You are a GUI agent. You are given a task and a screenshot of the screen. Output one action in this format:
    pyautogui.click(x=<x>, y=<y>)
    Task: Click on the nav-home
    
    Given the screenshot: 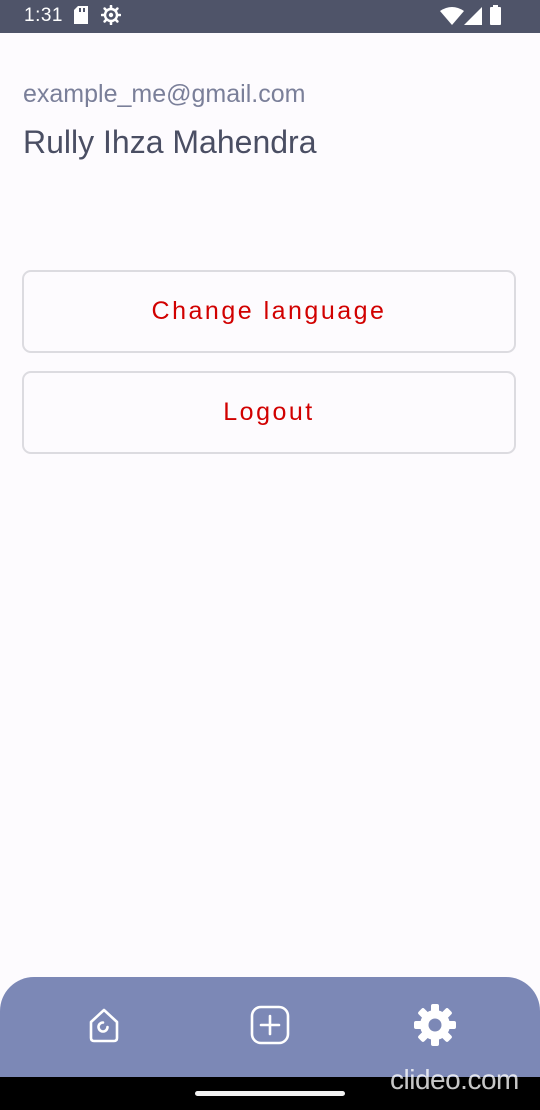 What is the action you would take?
    pyautogui.click(x=104, y=1027)
    